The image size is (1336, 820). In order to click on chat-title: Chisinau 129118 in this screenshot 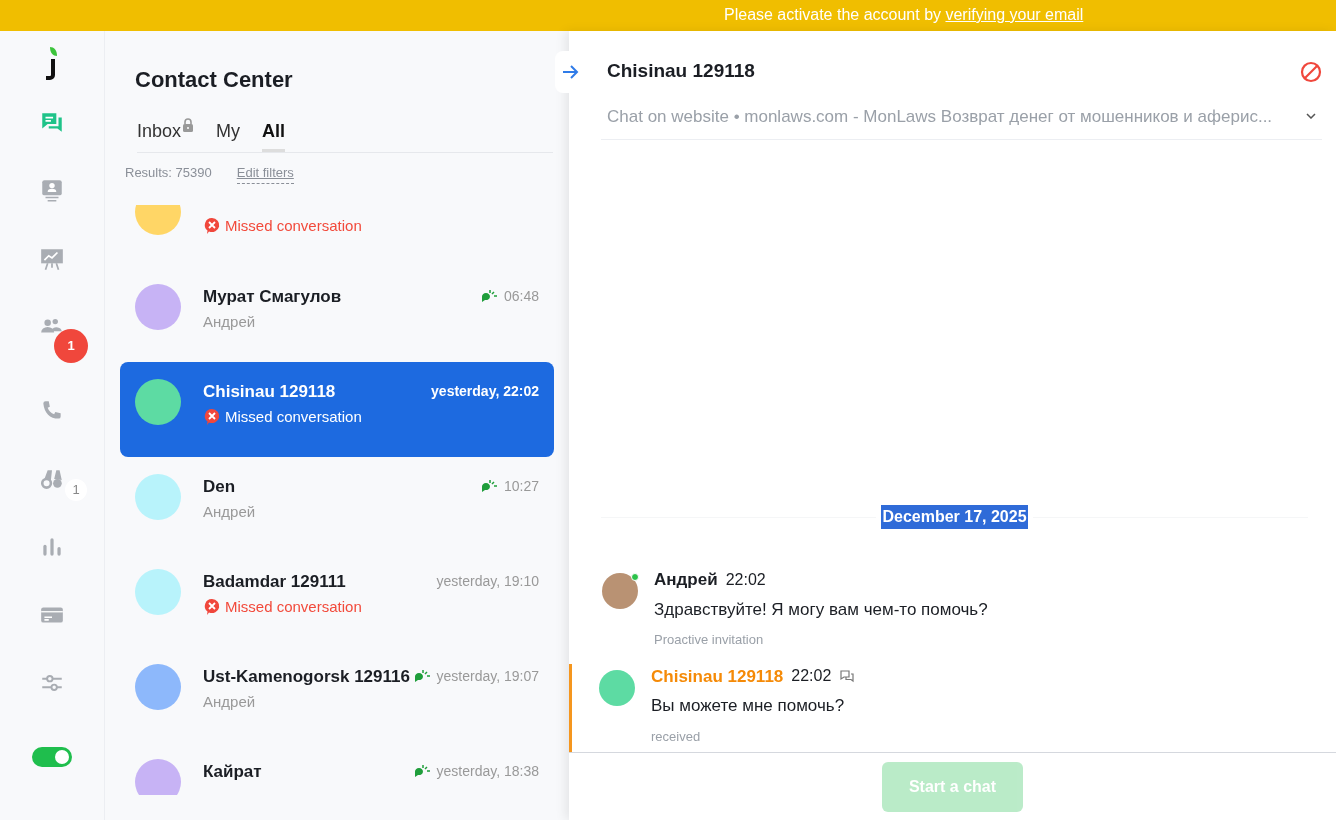, I will do `click(681, 71)`.